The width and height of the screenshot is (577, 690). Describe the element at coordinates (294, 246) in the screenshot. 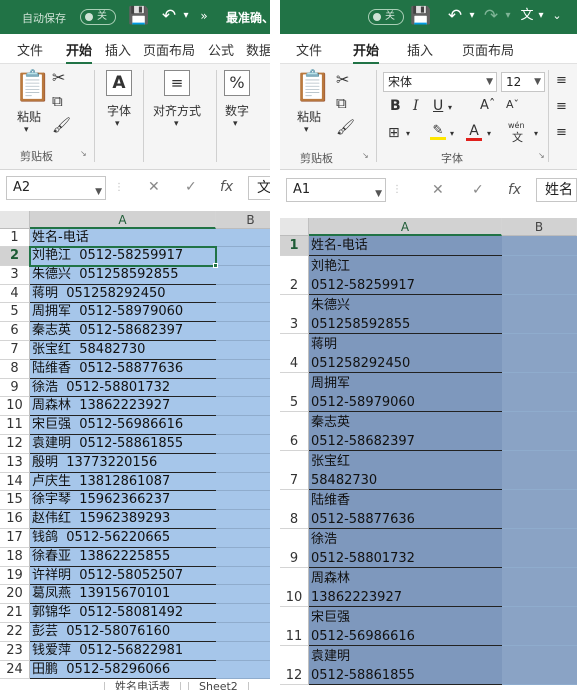

I see `row-header: 1` at that location.